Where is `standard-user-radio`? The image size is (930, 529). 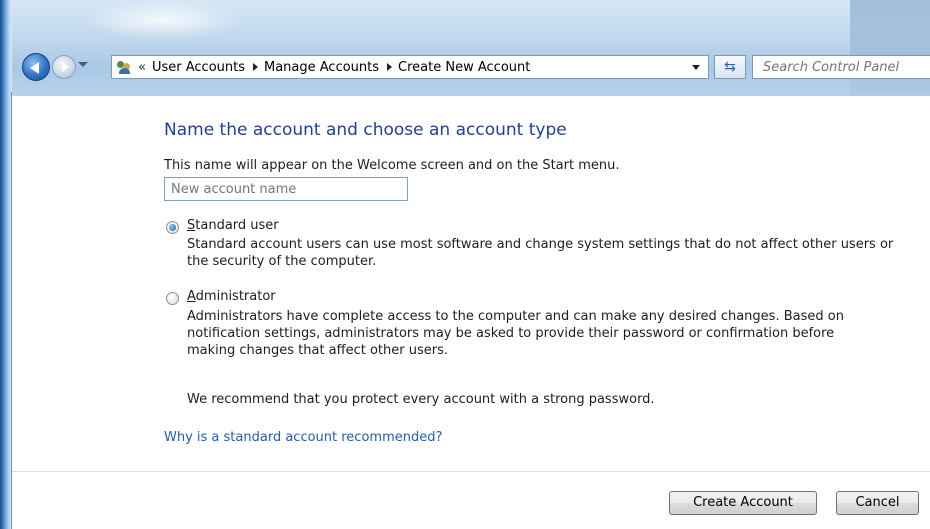 standard-user-radio is located at coordinates (172, 227).